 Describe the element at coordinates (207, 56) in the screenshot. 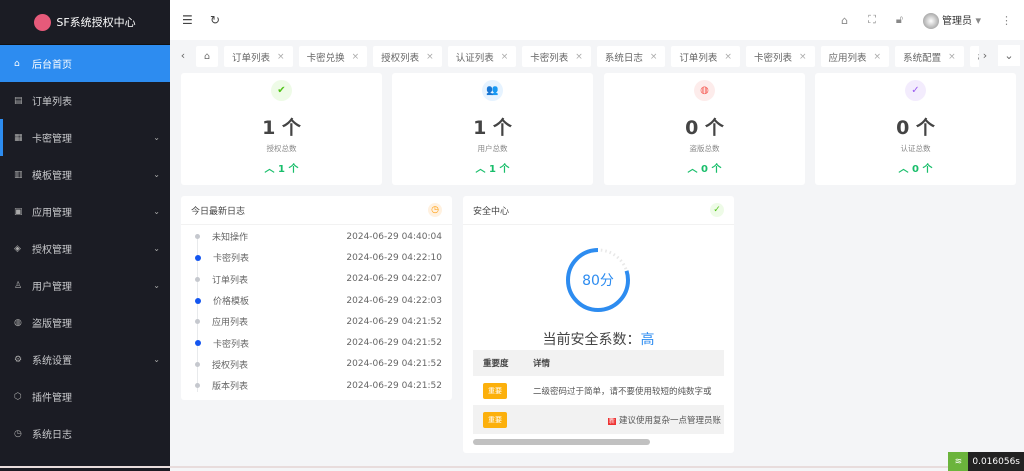

I see `tab-home: ⌂` at that location.